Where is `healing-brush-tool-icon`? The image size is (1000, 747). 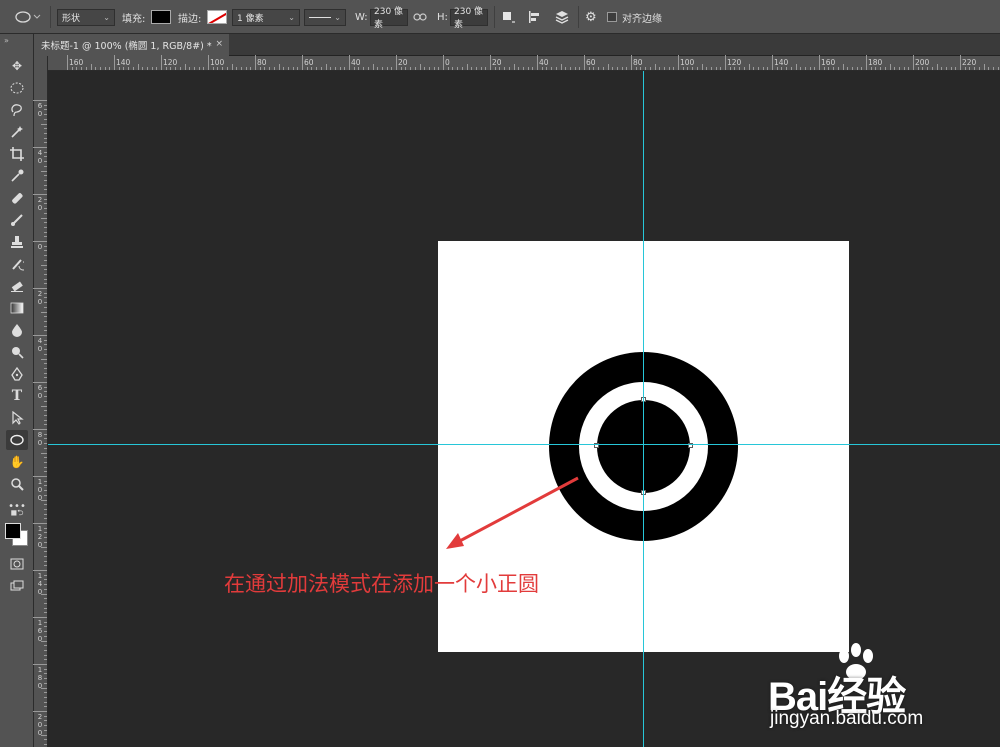 healing-brush-tool-icon is located at coordinates (17, 198).